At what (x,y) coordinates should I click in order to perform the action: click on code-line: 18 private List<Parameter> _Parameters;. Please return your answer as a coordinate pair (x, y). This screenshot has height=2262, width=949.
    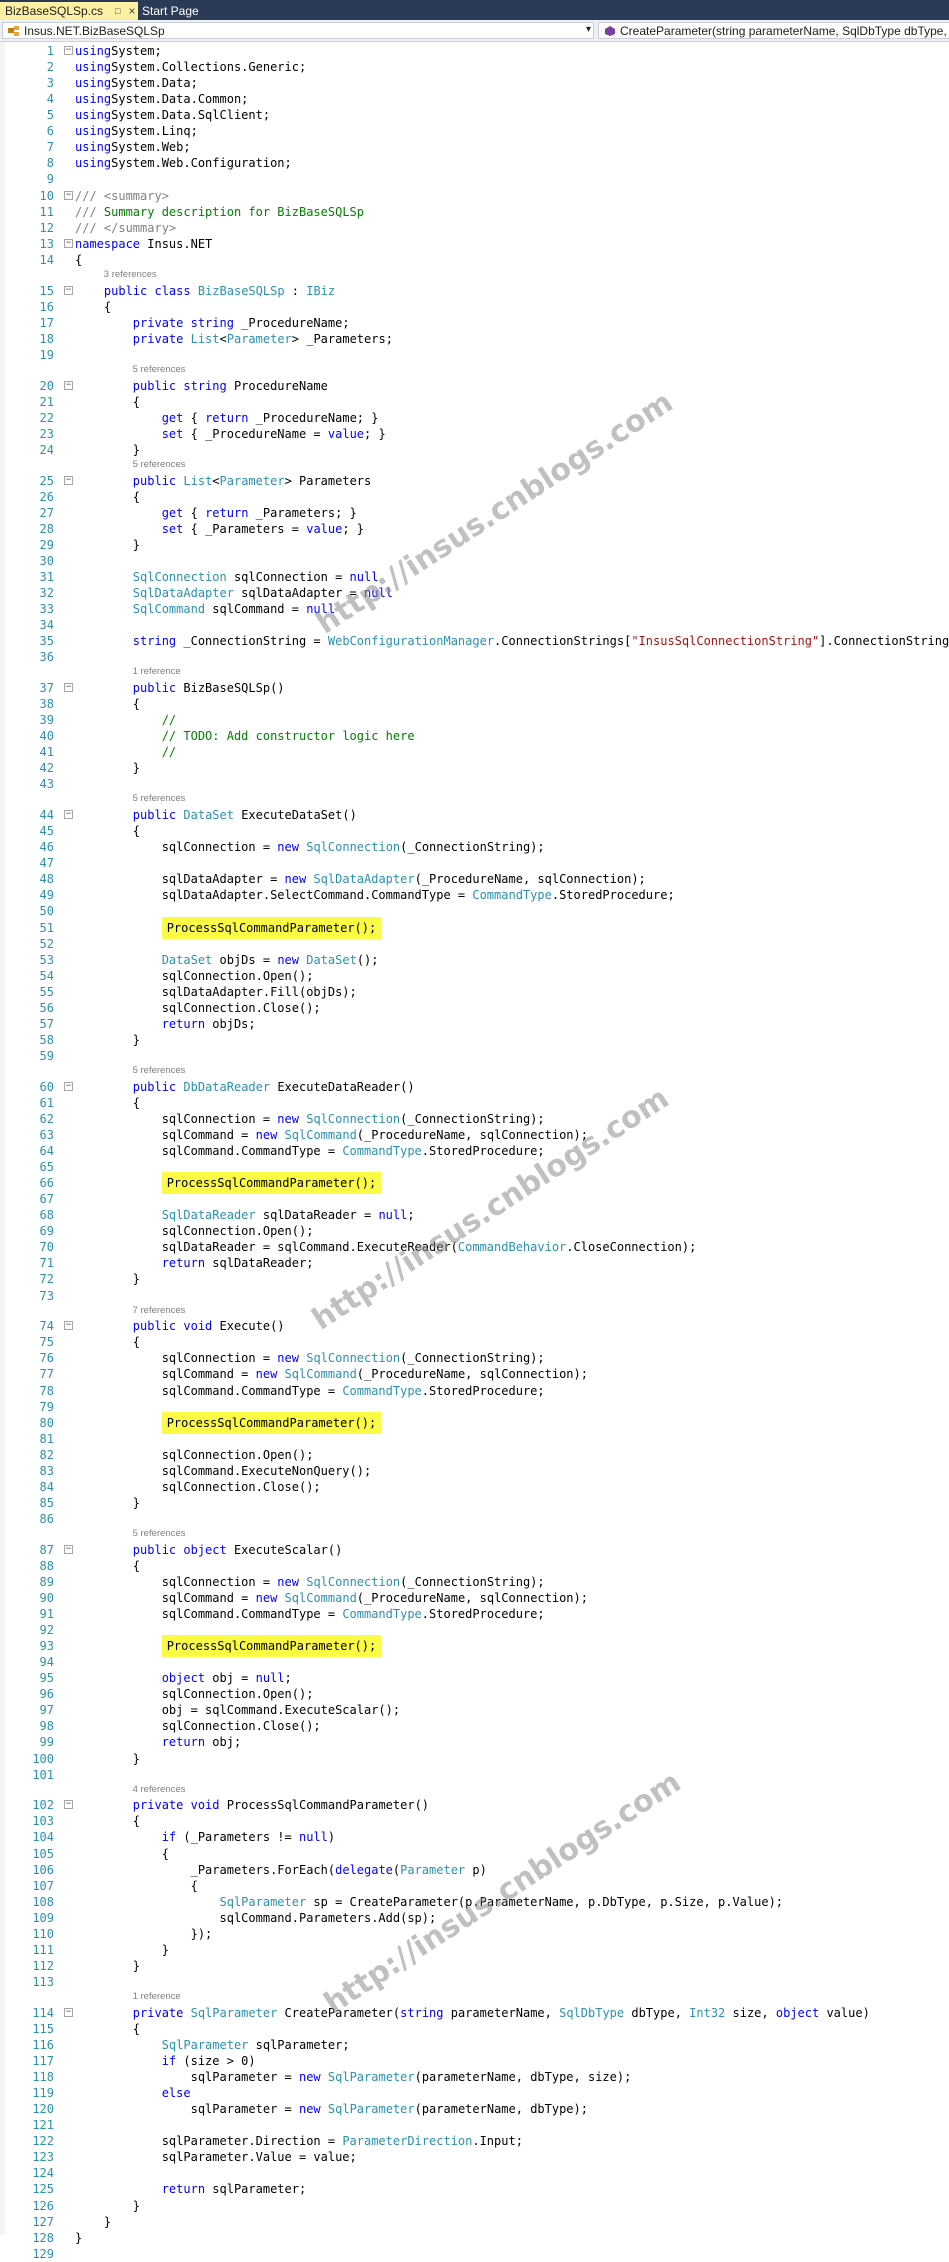
    Looking at the image, I should click on (474, 339).